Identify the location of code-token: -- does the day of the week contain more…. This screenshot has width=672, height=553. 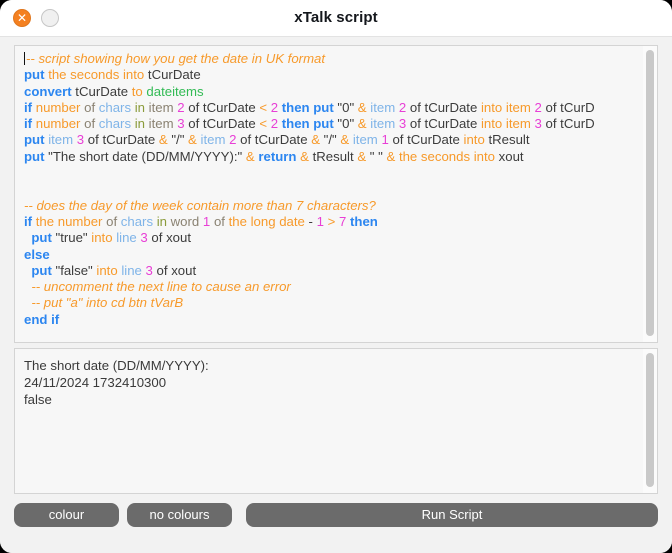
(200, 205).